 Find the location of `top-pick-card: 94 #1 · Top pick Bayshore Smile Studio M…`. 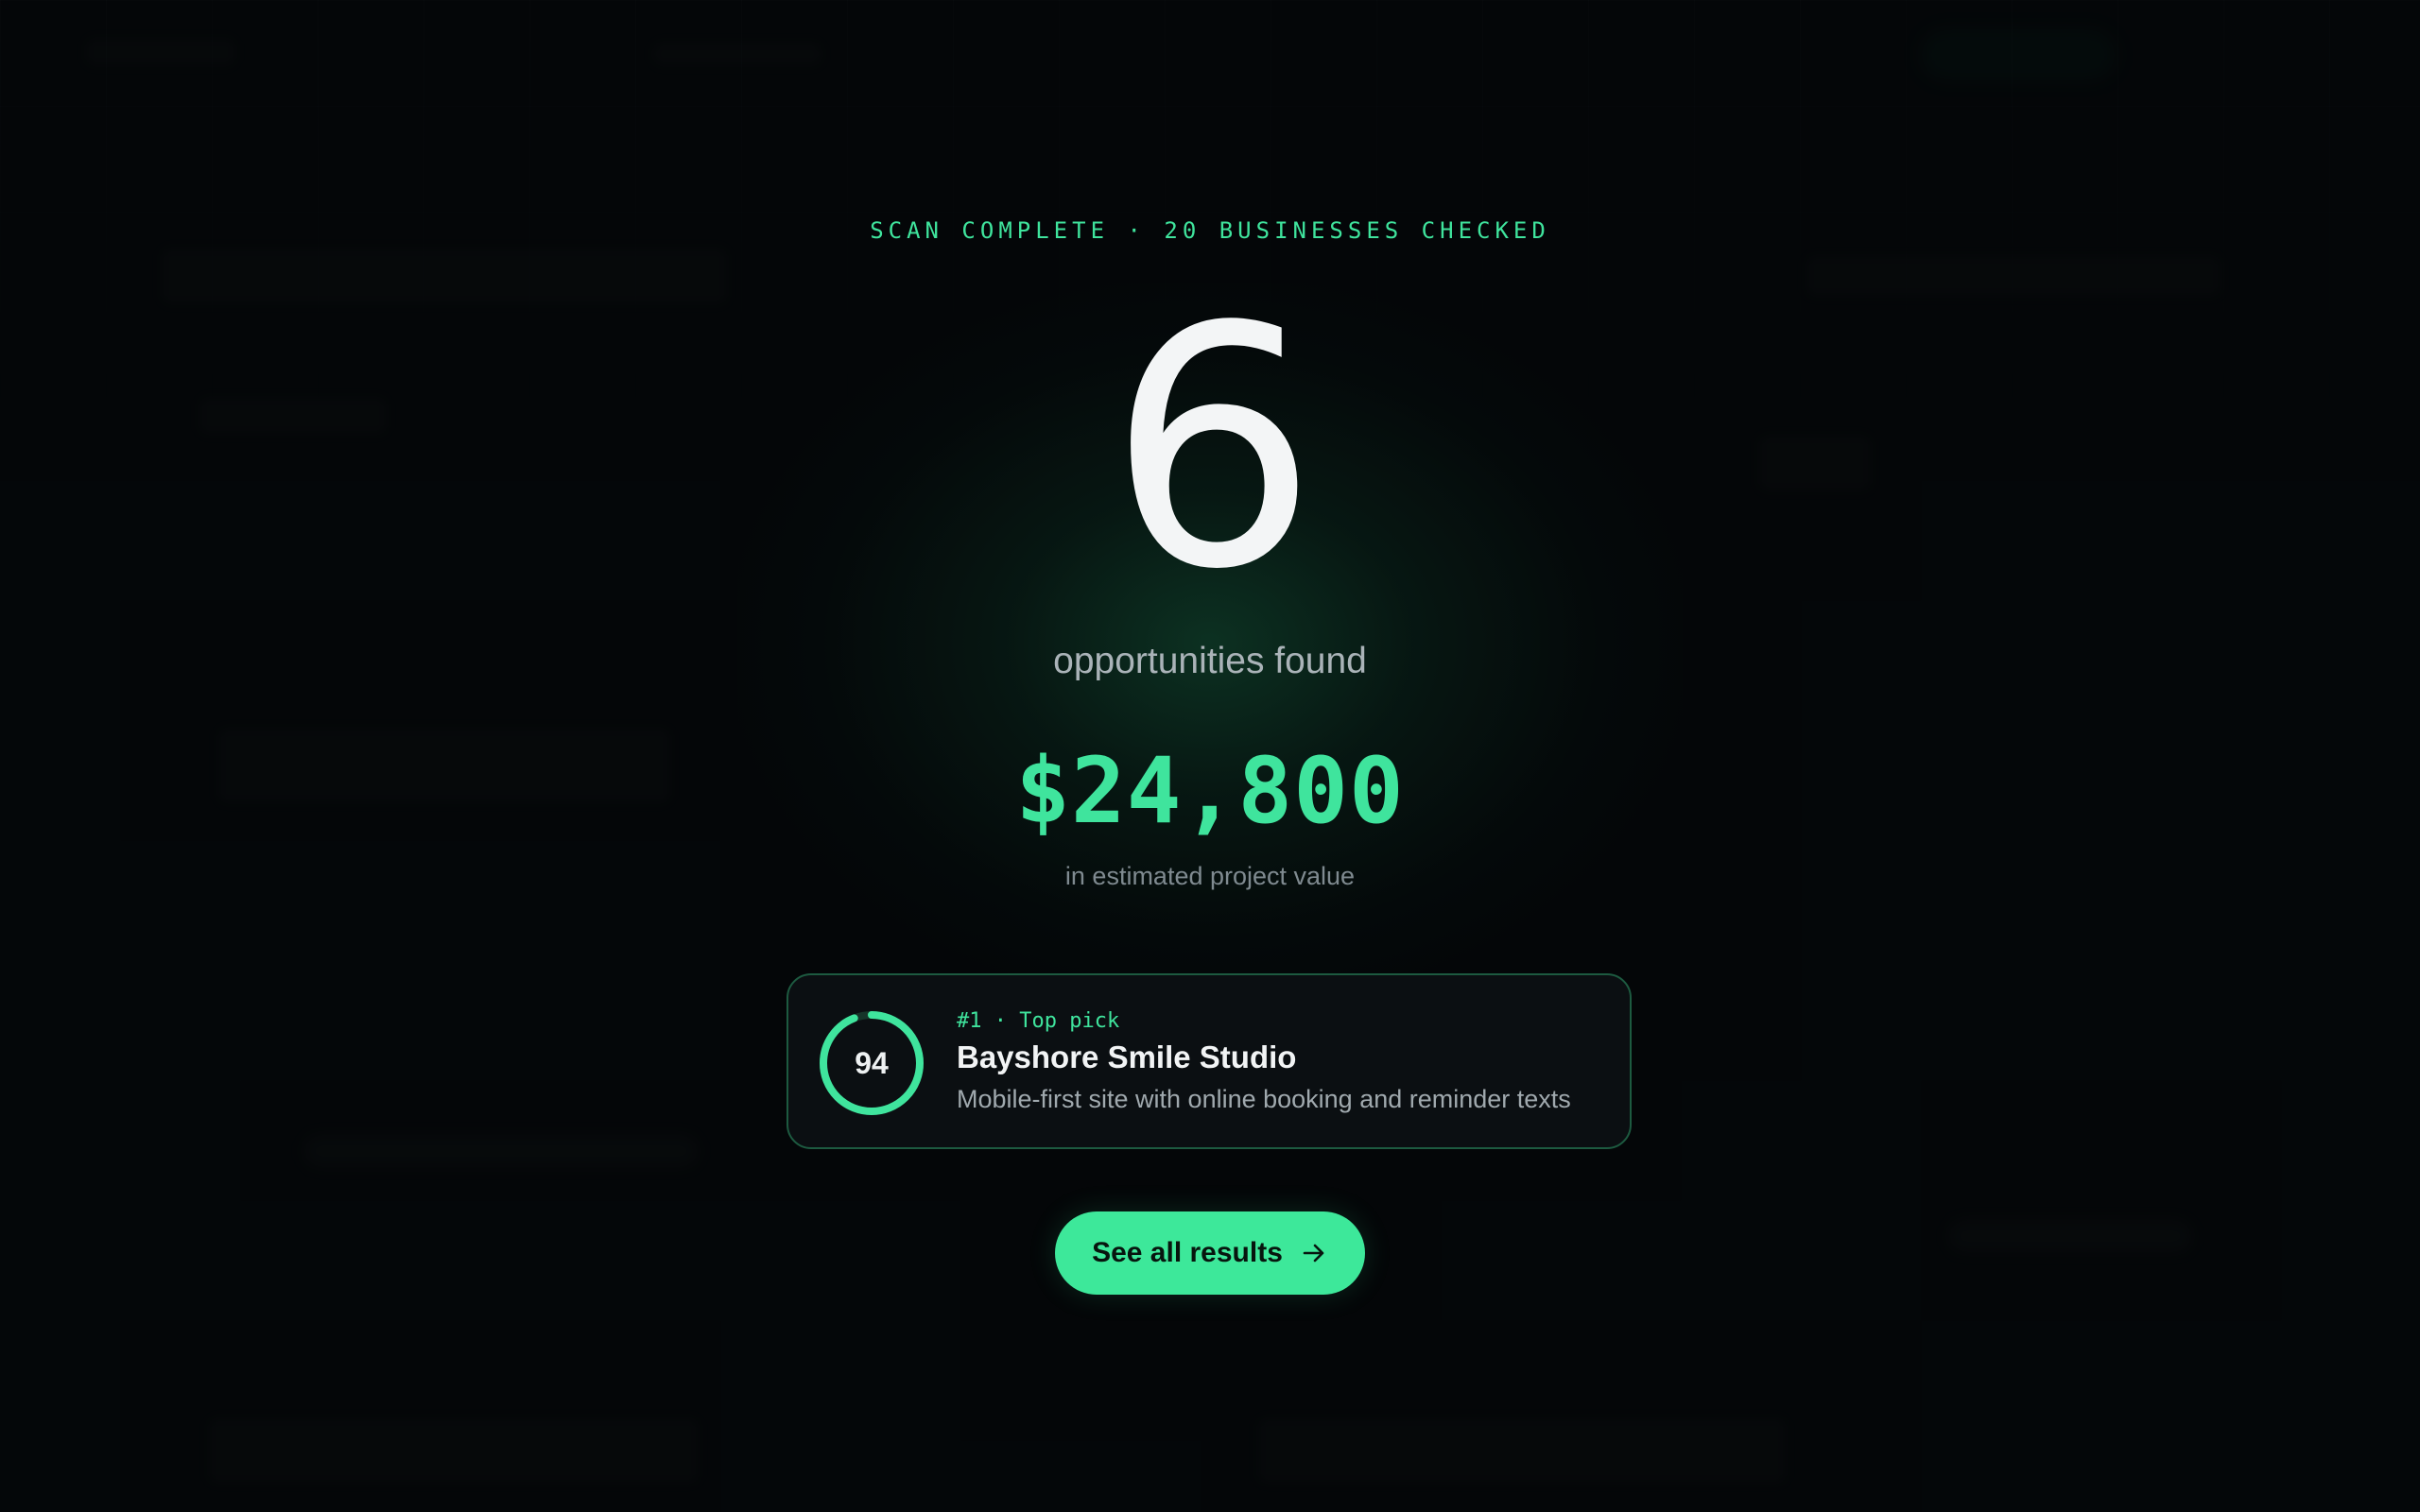

top-pick-card: 94 #1 · Top pick Bayshore Smile Studio M… is located at coordinates (1209, 1061).